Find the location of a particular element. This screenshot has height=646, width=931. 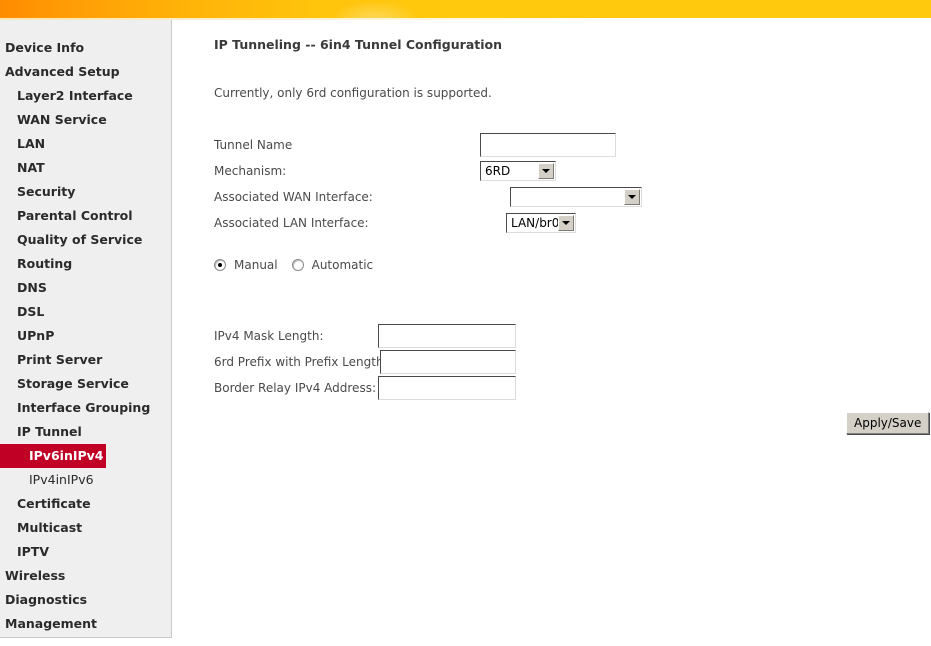

mechanism-label: Mechanism: is located at coordinates (250, 171).